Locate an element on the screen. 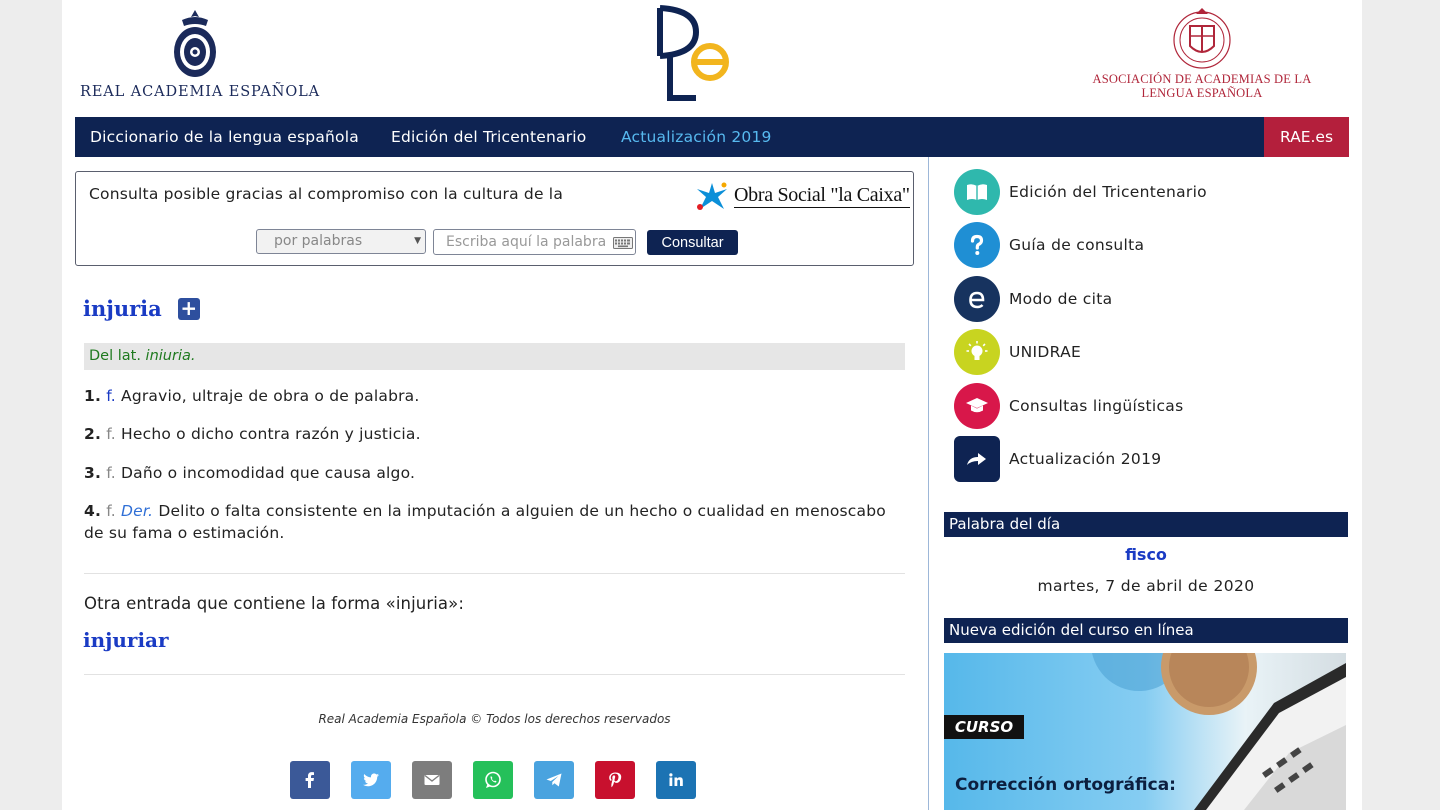 The width and height of the screenshot is (1440, 810). sense-text: Agravio, ultraje de obra o de palabra. is located at coordinates (270, 396).